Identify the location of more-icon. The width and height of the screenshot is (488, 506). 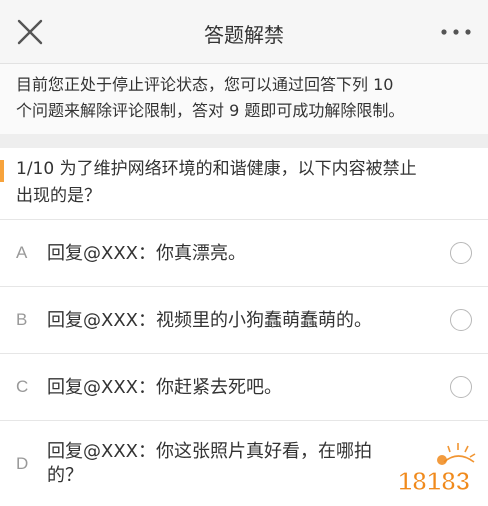
(456, 32).